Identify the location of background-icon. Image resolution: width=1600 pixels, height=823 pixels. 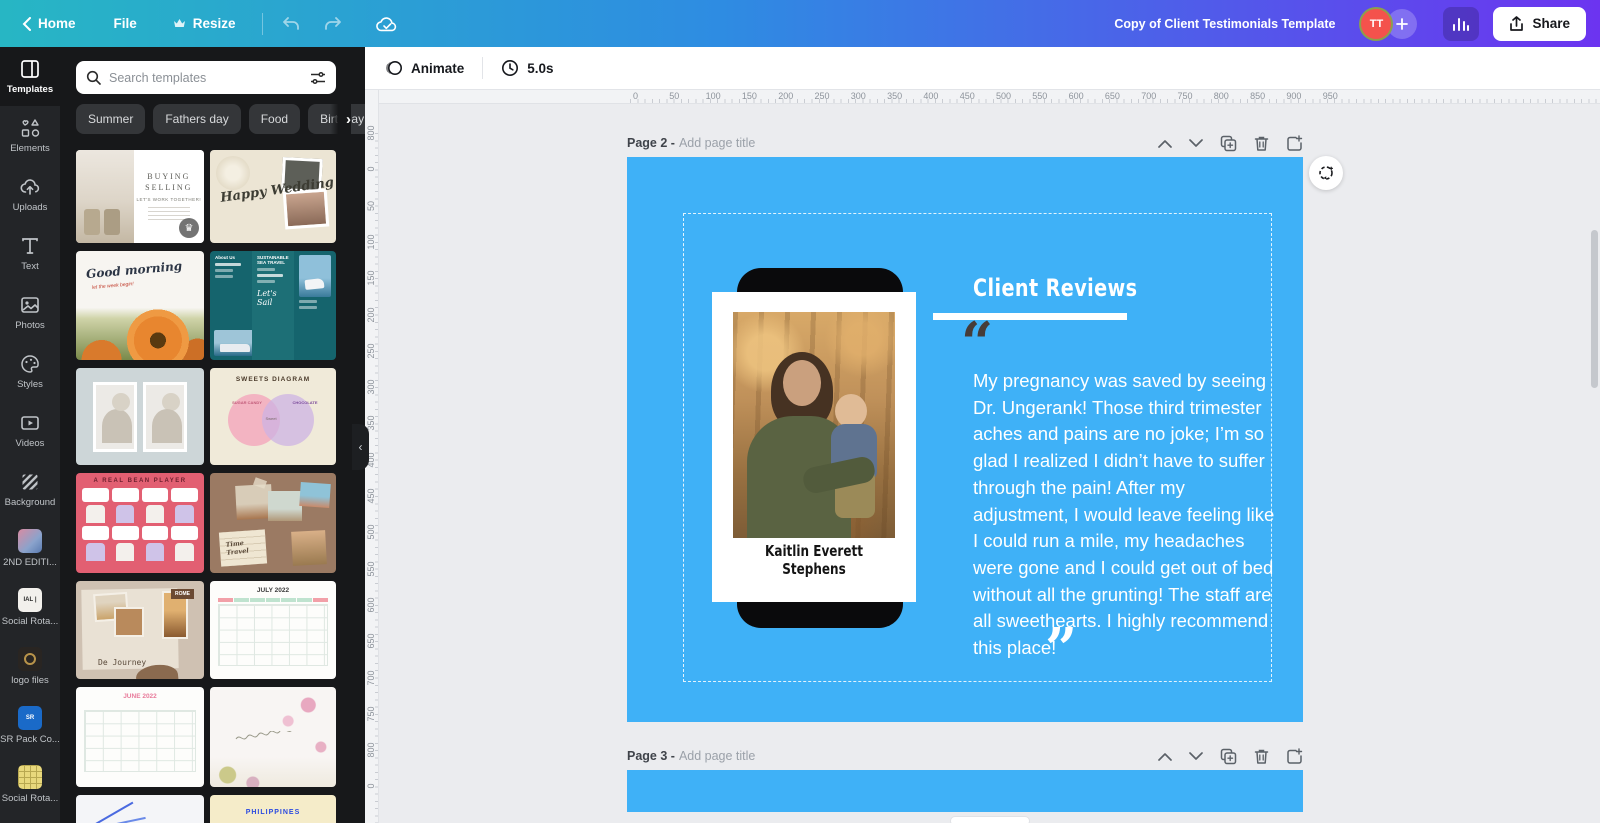
(30, 482).